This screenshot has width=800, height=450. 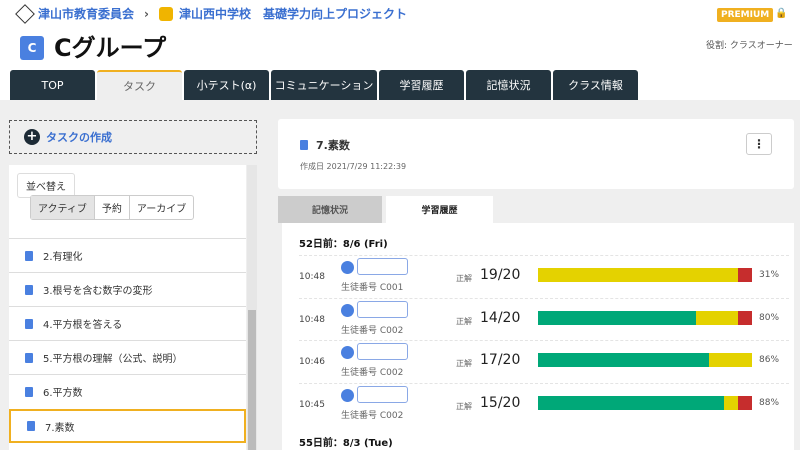 I want to click on task-detail-card: 7.素数 作成日 2021/7/29 11:22:39 ⋮, so click(x=536, y=154).